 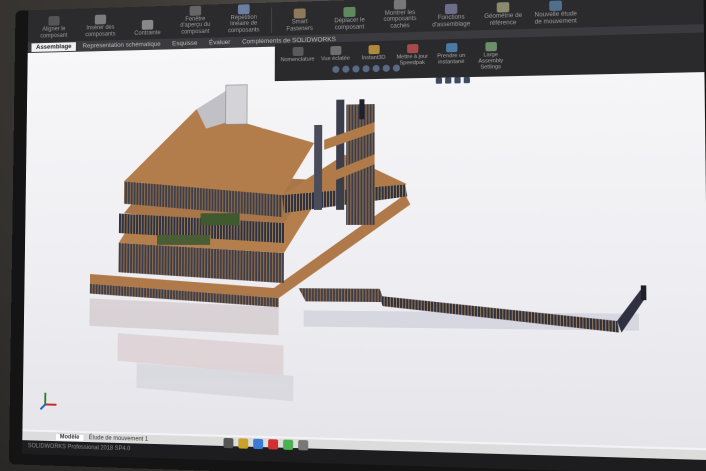 I want to click on tab-modele: Modèle, so click(x=69, y=437).